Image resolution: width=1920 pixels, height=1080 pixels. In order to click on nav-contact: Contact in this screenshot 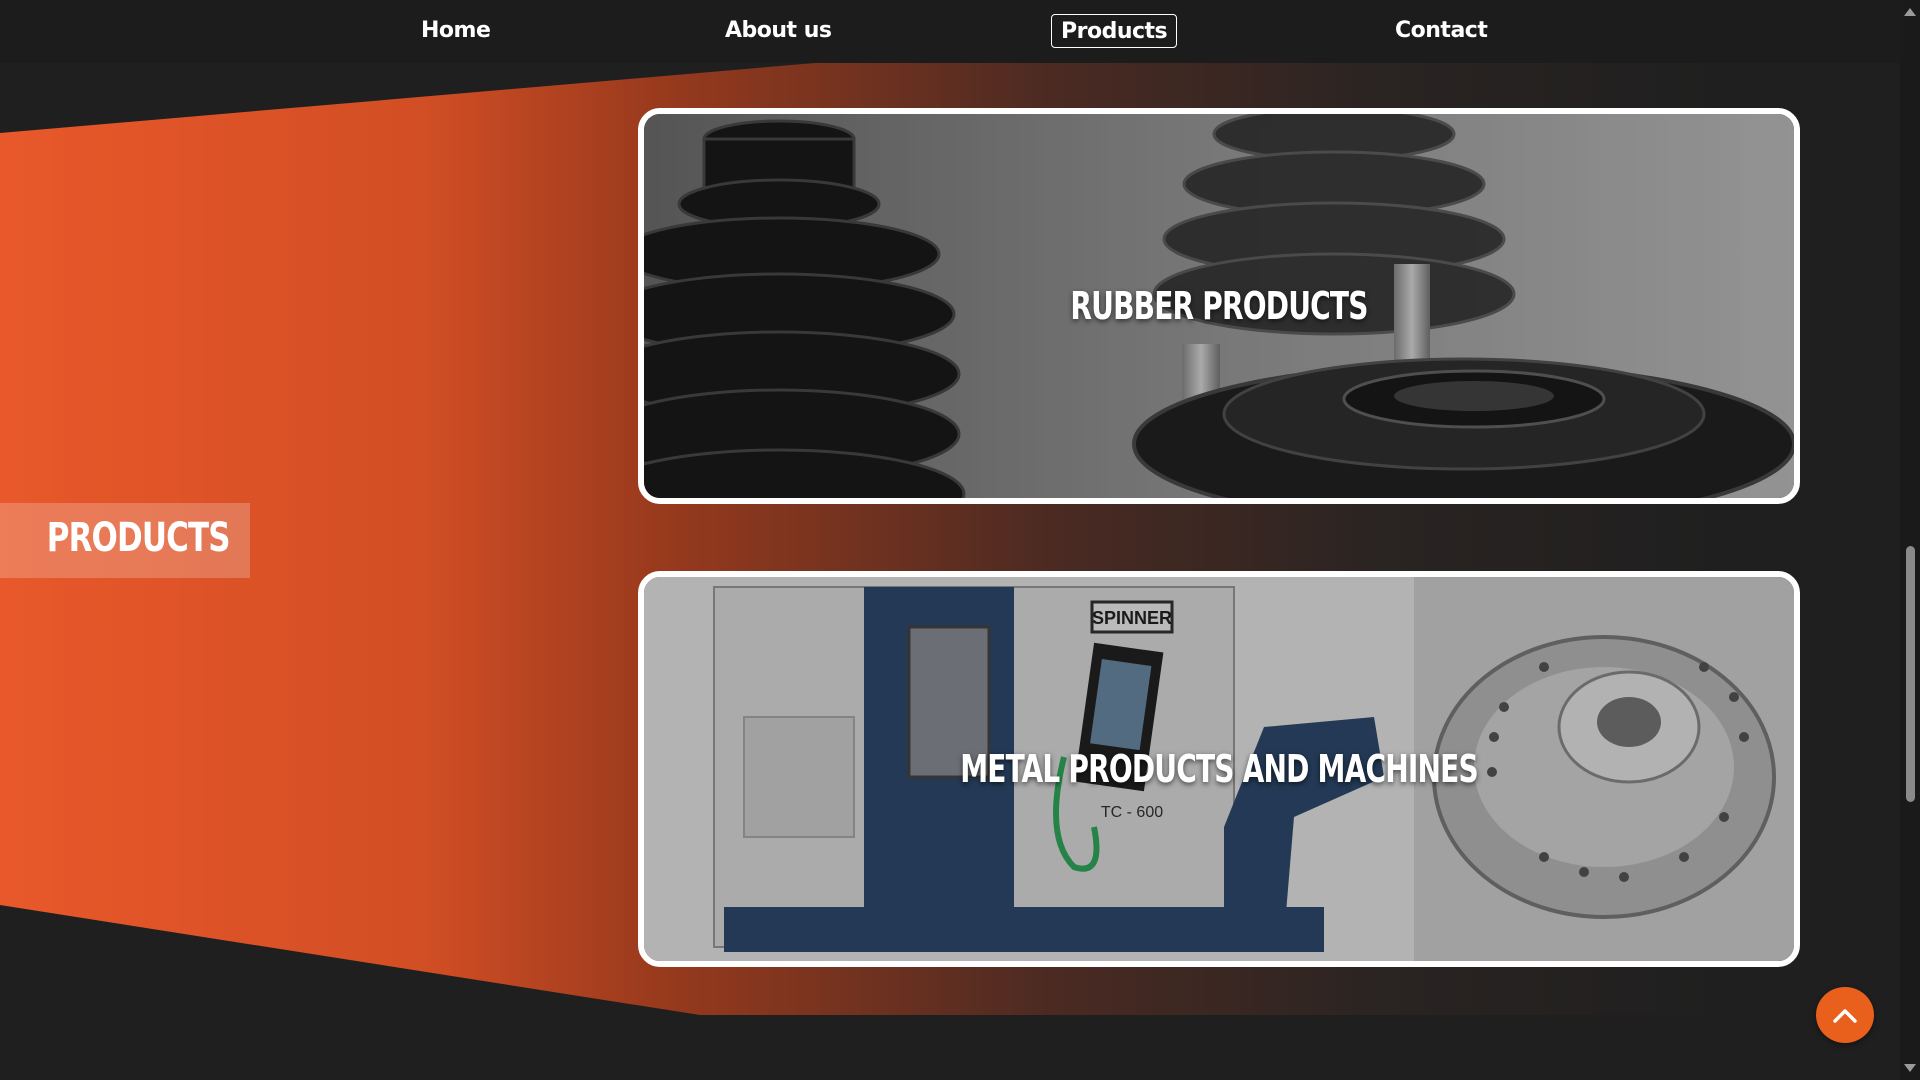, I will do `click(1441, 31)`.